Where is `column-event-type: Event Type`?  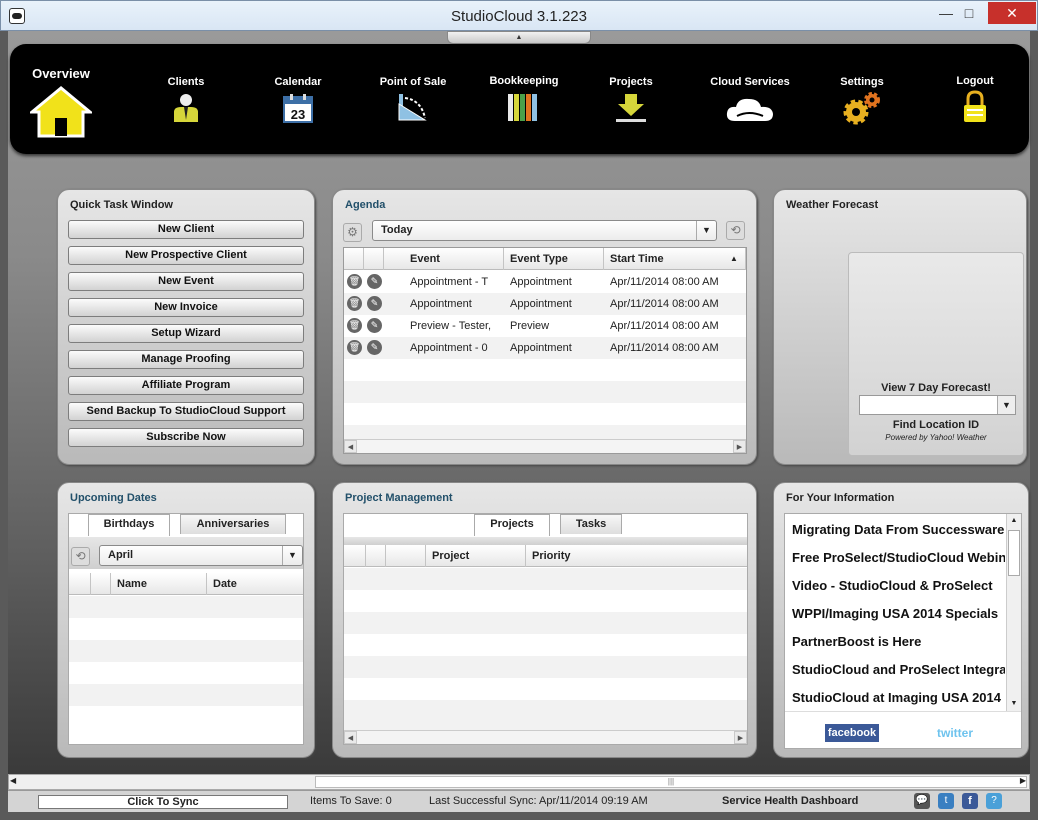 column-event-type: Event Type is located at coordinates (554, 259).